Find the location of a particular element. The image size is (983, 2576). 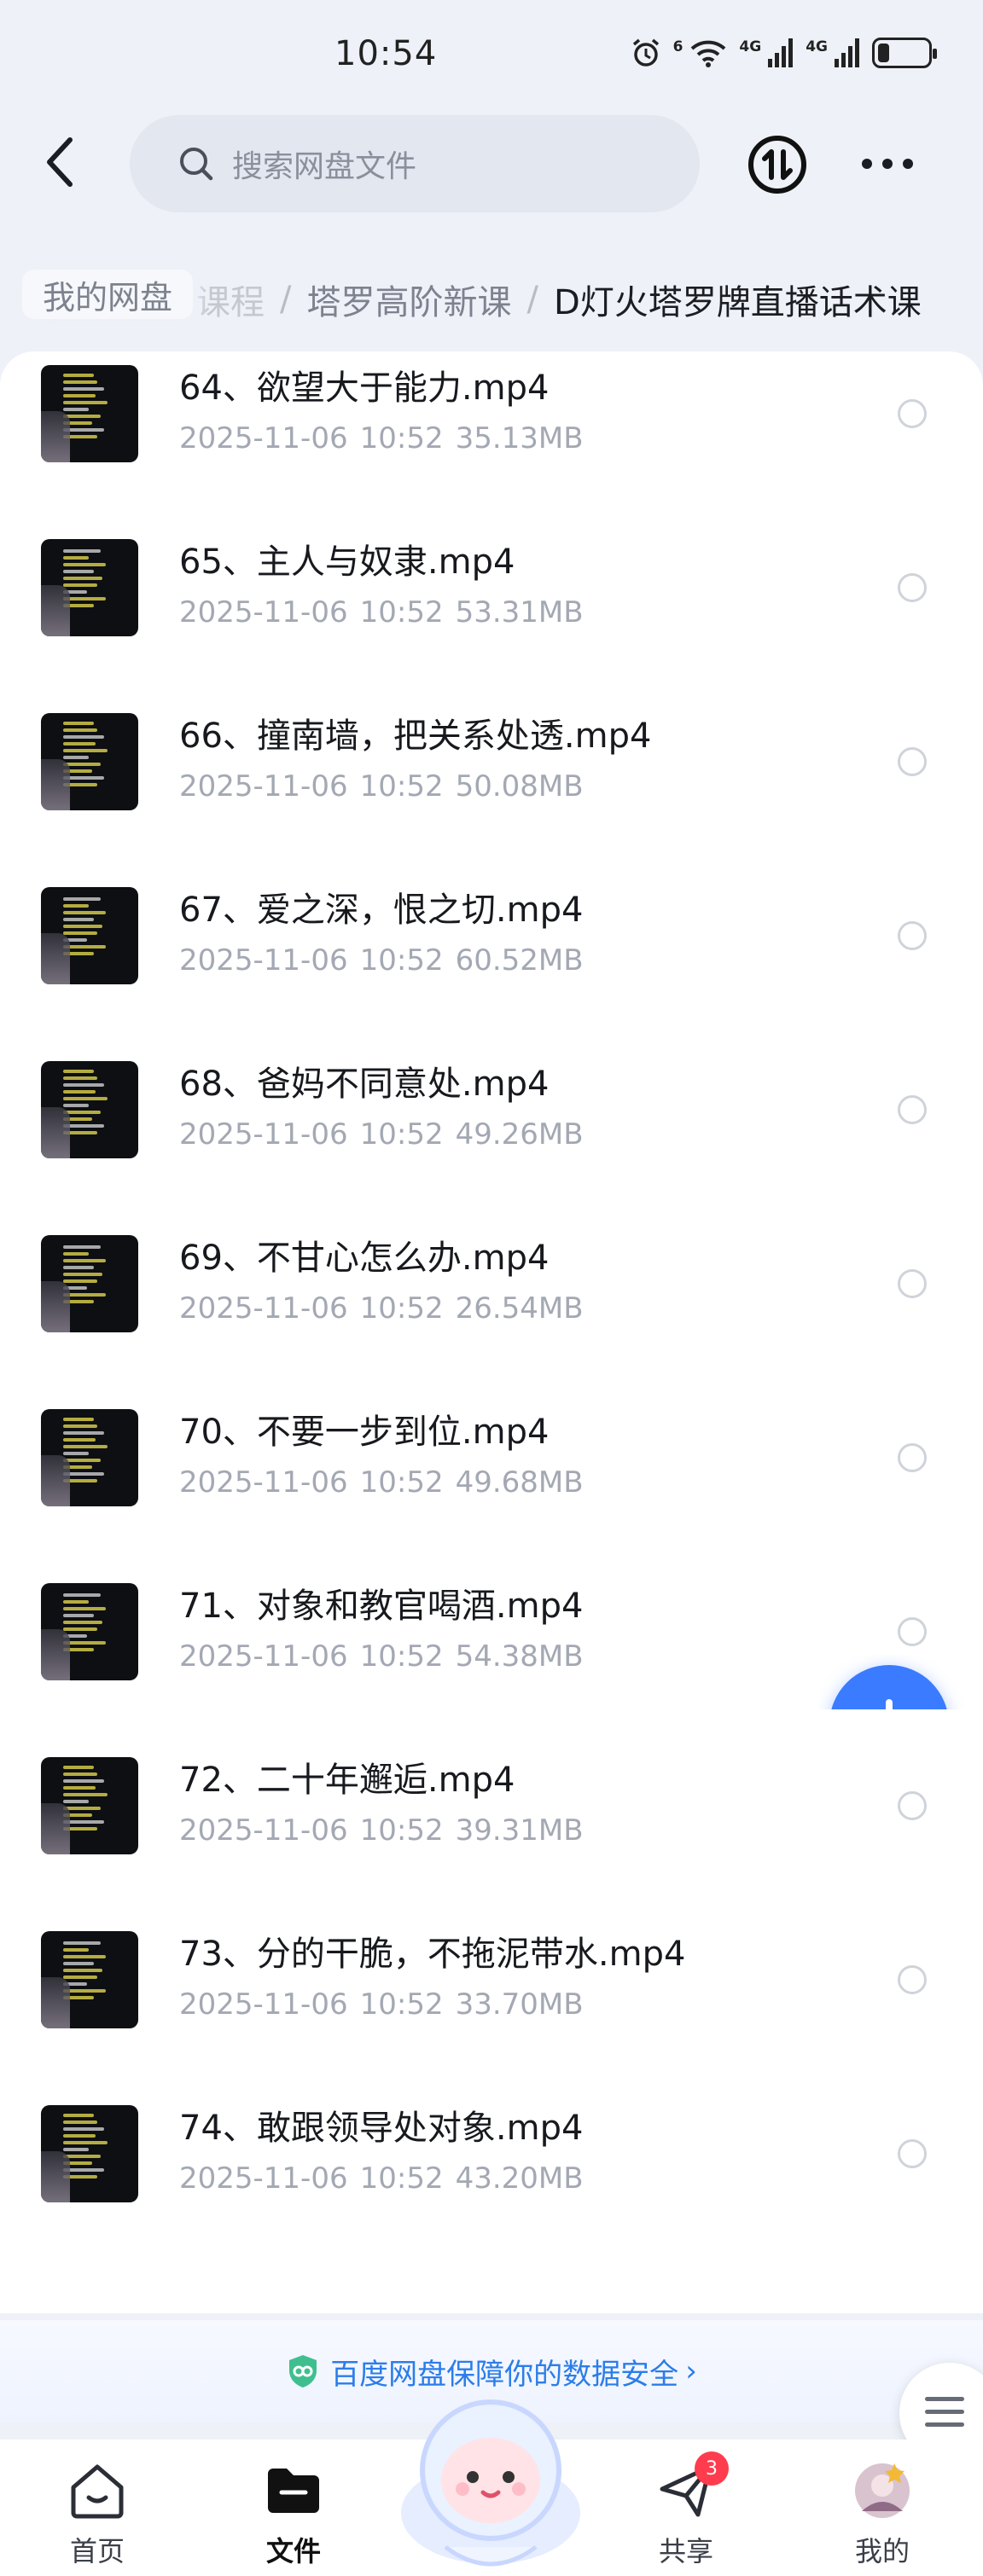

file-row: 67、爱之深，恨之切.mp4 2025-11-06 10:52 60.52MB is located at coordinates (491, 974).